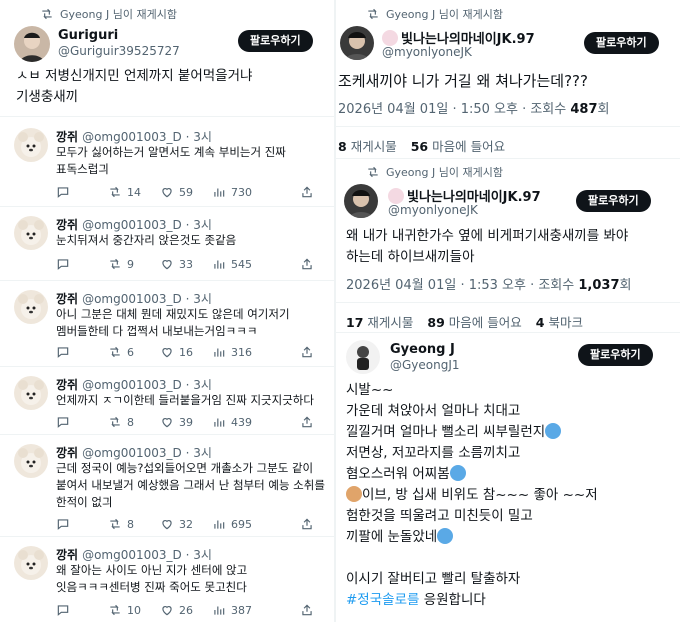  I want to click on retweet-button: 6, so click(134, 352).